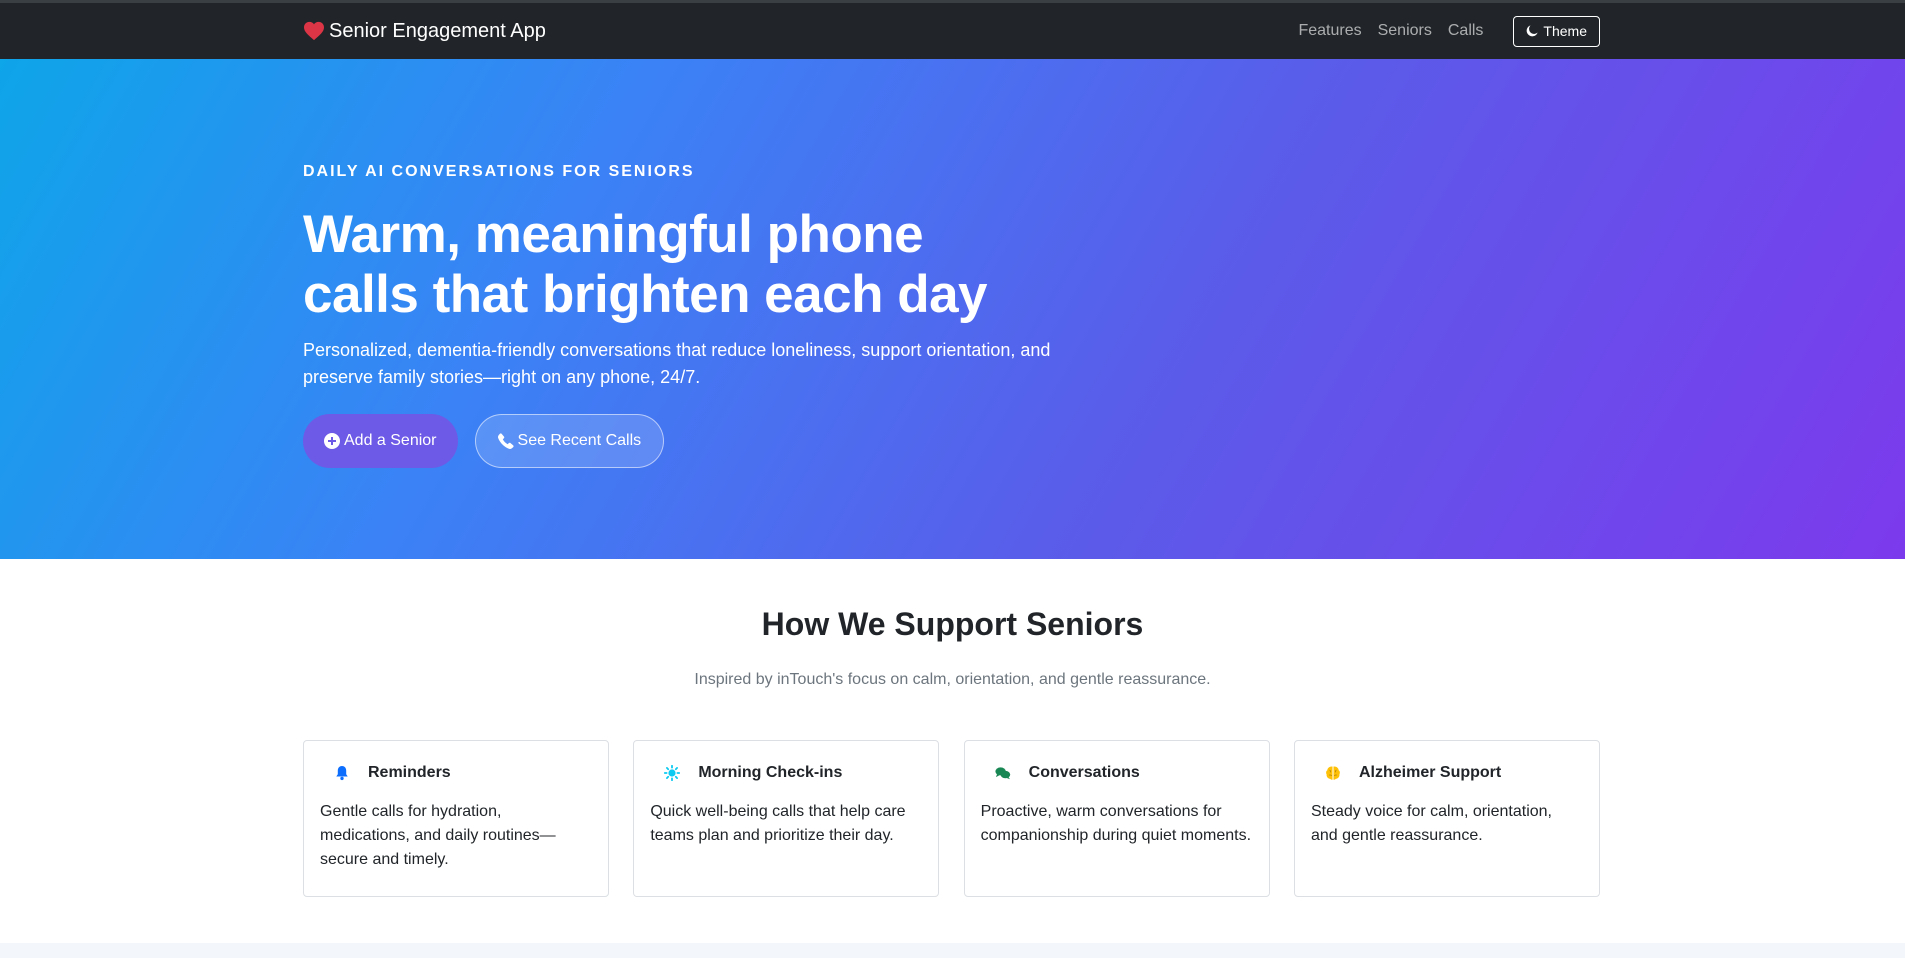  I want to click on card-title: Conversations, so click(1084, 772).